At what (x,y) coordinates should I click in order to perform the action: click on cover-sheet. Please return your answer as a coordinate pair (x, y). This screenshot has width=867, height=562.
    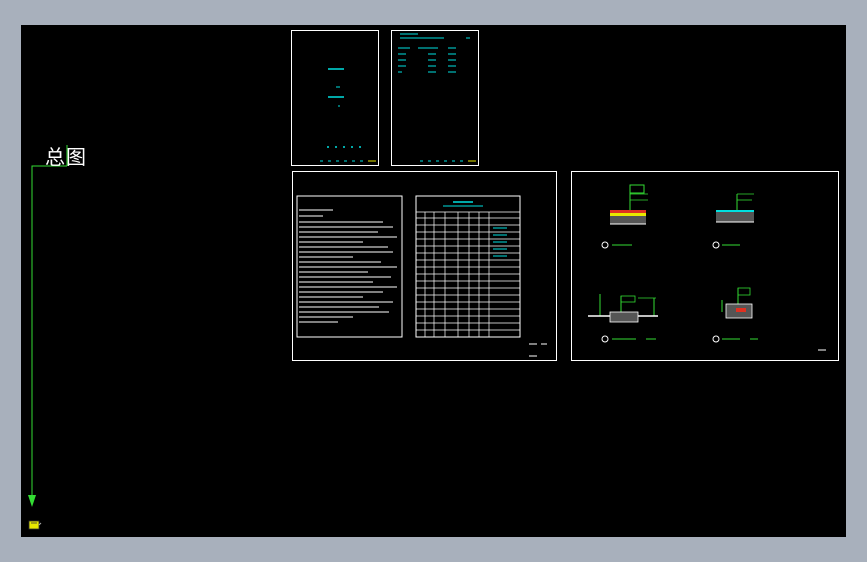
    Looking at the image, I should click on (335, 98).